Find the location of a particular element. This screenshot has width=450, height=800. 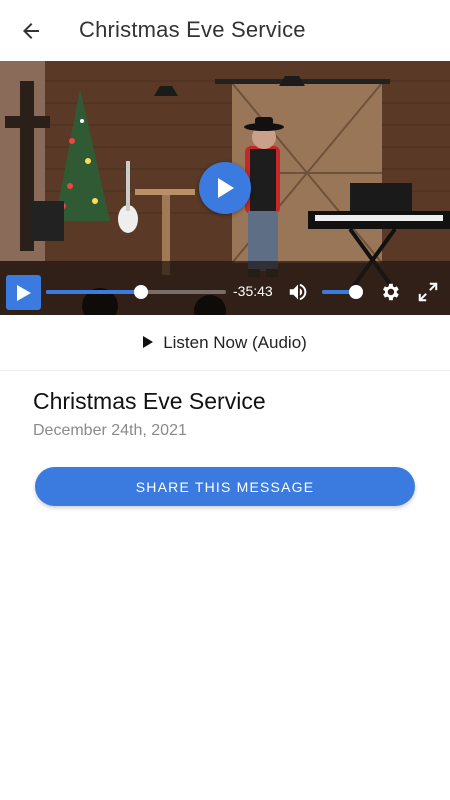

volume-icon is located at coordinates (298, 292).